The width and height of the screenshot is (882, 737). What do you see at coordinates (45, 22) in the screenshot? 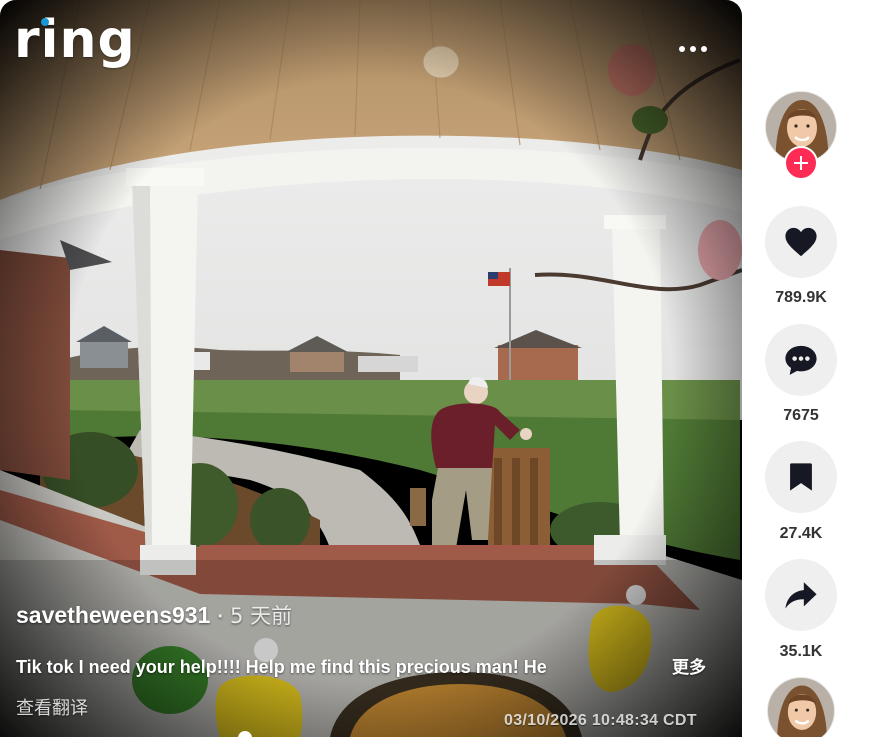
I see `ring-logo-dot` at bounding box center [45, 22].